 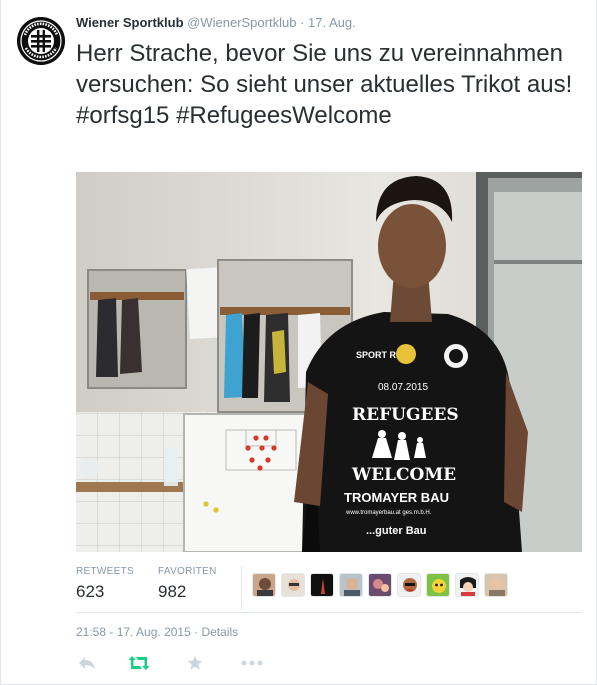 I want to click on author-handle: @WienerSportklub, so click(x=241, y=22).